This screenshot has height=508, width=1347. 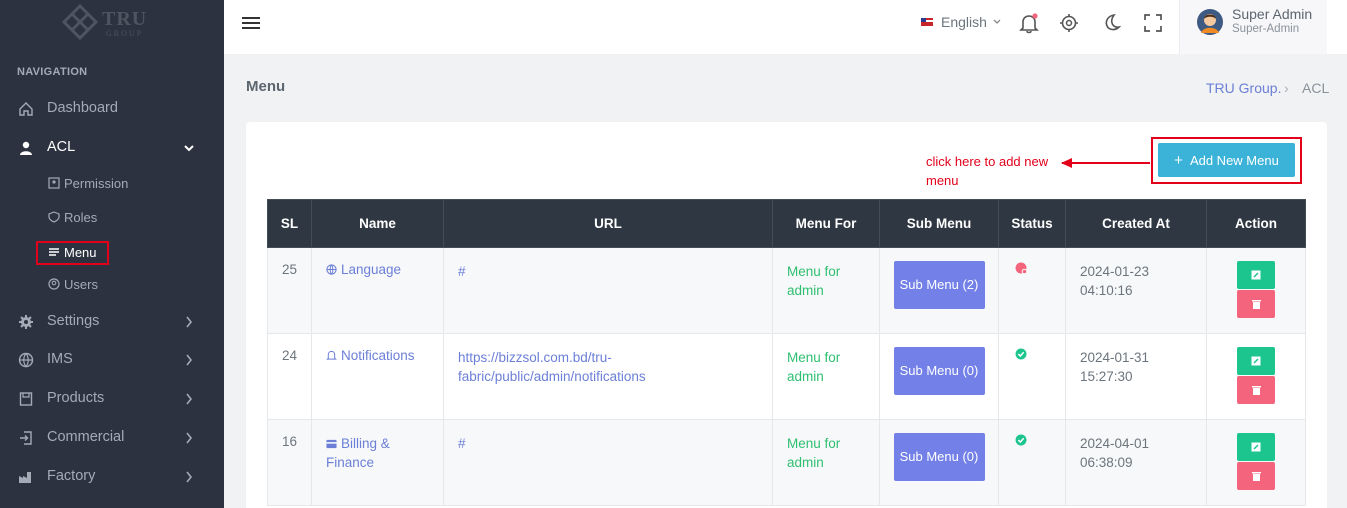 I want to click on brand-name: TRU, so click(x=125, y=19).